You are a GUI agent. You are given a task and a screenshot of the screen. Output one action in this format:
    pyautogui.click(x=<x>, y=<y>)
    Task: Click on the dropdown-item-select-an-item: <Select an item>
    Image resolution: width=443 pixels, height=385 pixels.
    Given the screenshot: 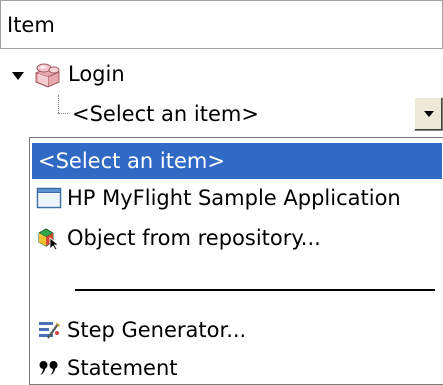 What is the action you would take?
    pyautogui.click(x=237, y=161)
    